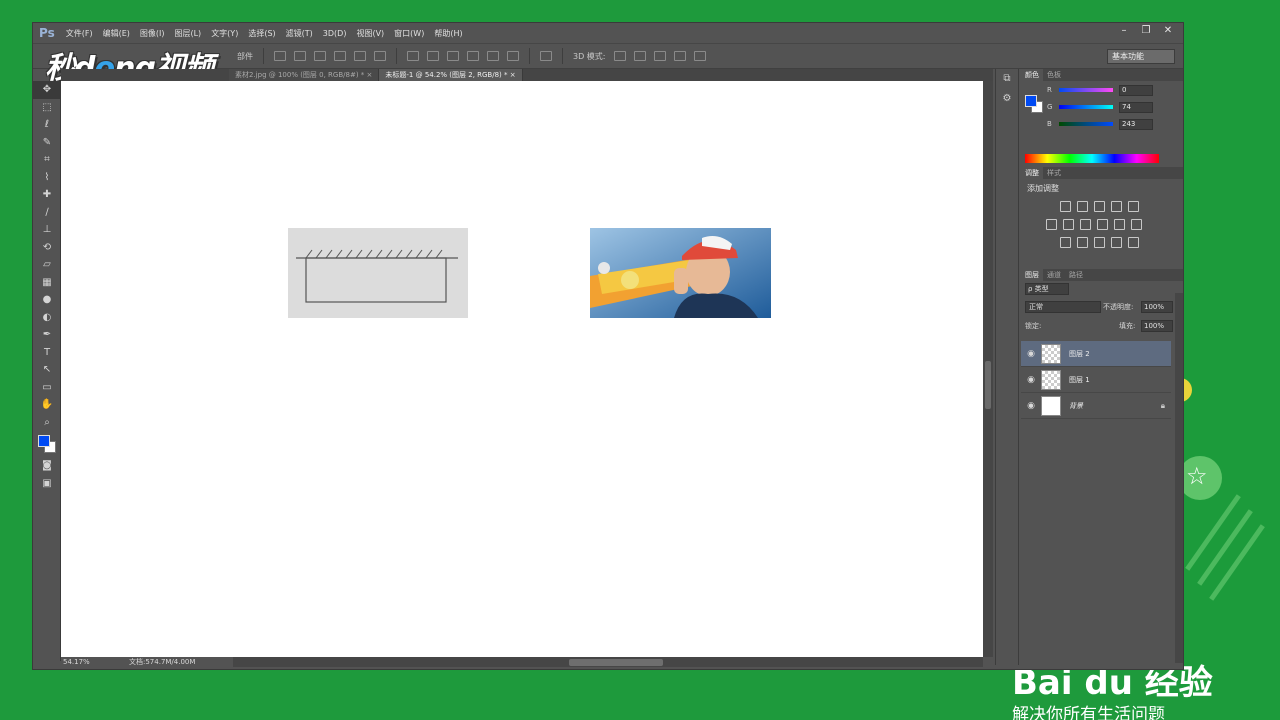 The height and width of the screenshot is (720, 1280). I want to click on posterize-icon, so click(1082, 242).